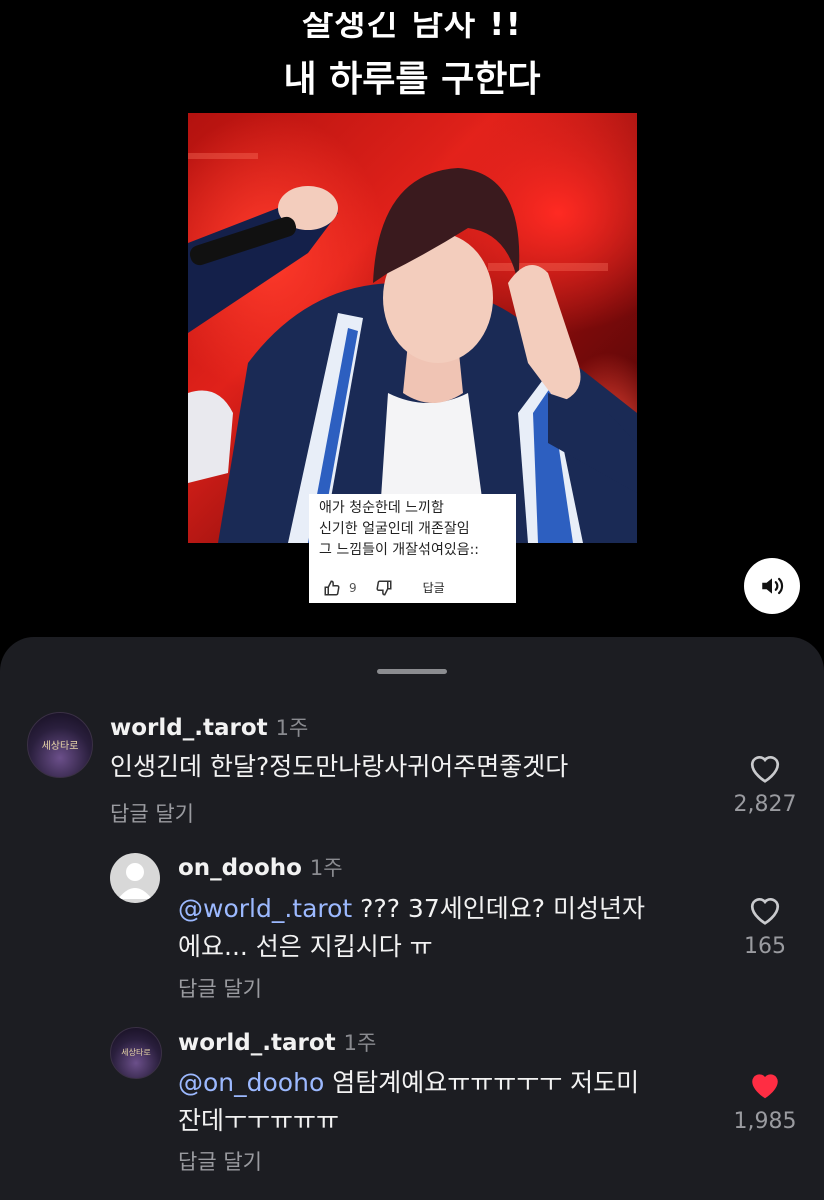  What do you see at coordinates (251, 1082) in the screenshot?
I see `mention-link: @on_dooho` at bounding box center [251, 1082].